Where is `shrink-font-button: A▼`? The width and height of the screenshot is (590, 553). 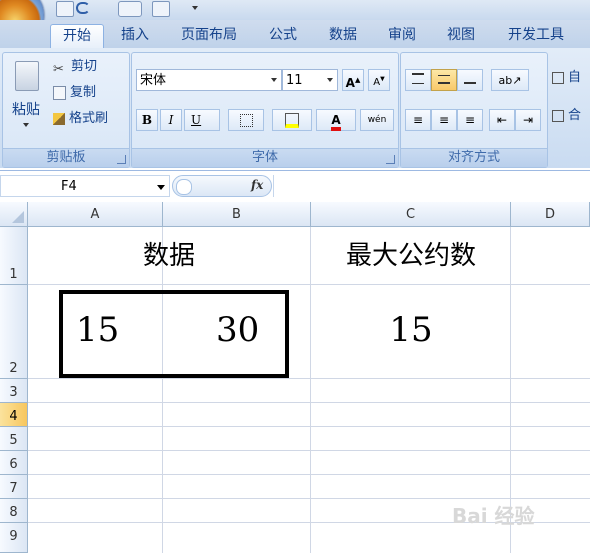
shrink-font-button: A▼ is located at coordinates (379, 80).